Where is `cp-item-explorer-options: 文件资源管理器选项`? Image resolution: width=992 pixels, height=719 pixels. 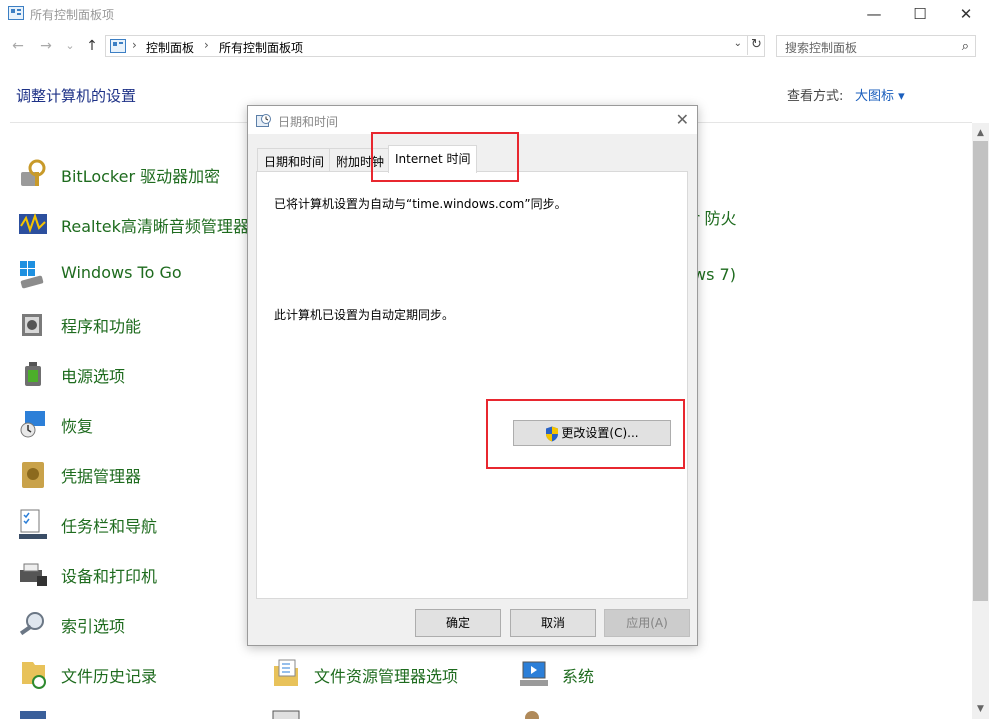
cp-item-explorer-options: 文件资源管理器选项 is located at coordinates (380, 676).